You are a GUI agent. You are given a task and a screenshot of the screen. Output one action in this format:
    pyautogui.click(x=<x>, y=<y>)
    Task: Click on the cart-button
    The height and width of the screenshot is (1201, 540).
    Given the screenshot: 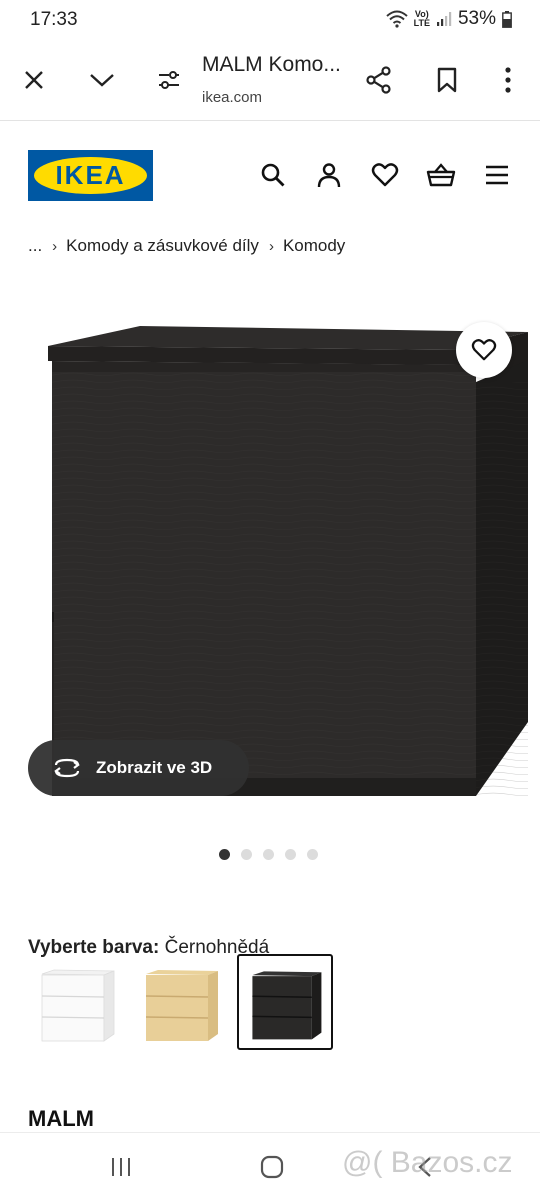 What is the action you would take?
    pyautogui.click(x=441, y=175)
    